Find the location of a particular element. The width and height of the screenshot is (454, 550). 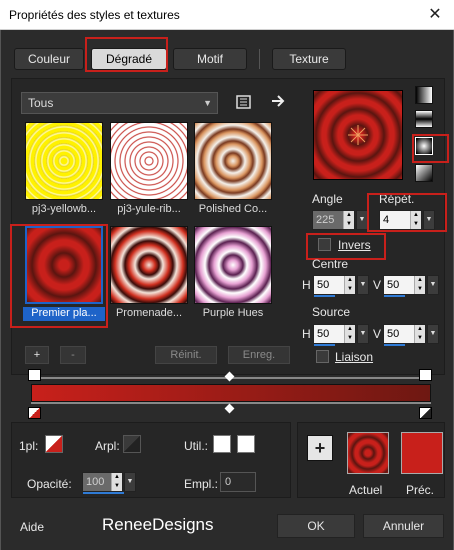

gradient-thumb-polished is located at coordinates (233, 161).